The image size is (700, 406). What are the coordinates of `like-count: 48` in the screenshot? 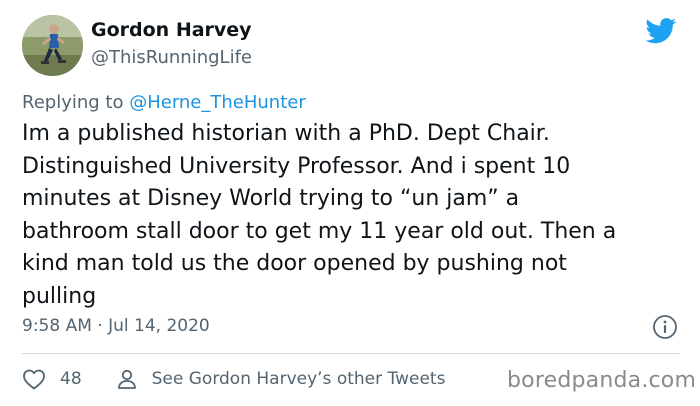 It's located at (71, 379).